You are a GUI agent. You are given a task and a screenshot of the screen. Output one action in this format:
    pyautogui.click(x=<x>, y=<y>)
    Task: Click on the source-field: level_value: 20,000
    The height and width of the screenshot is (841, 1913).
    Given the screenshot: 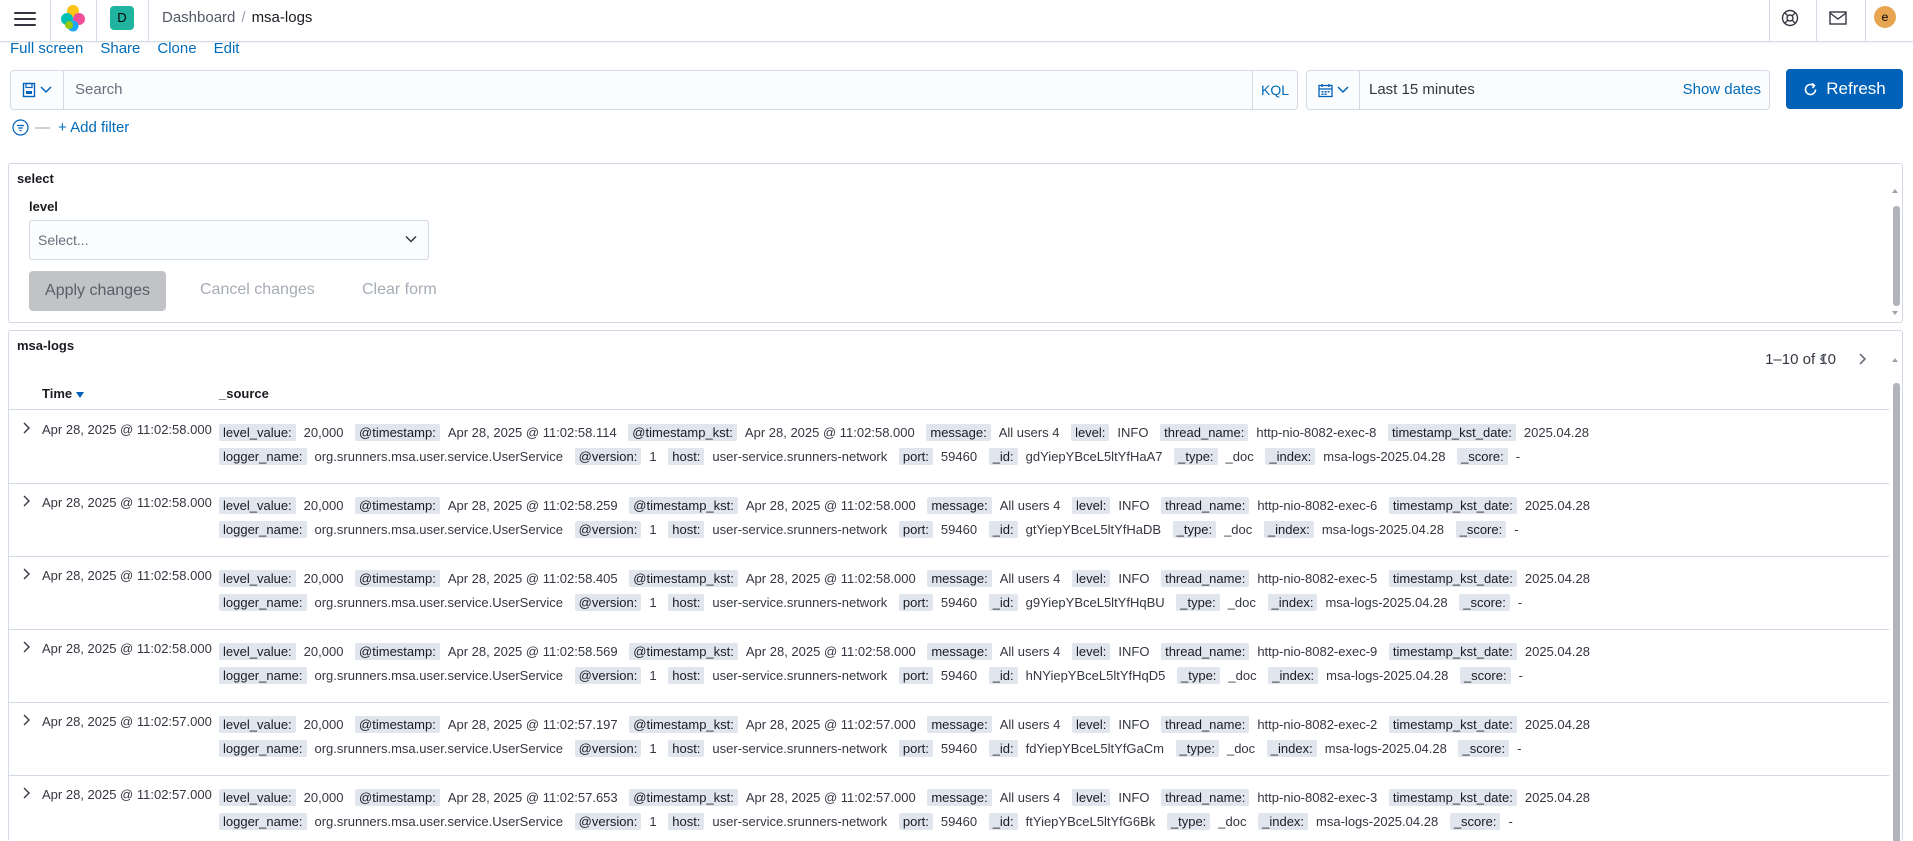 What is the action you would take?
    pyautogui.click(x=281, y=578)
    